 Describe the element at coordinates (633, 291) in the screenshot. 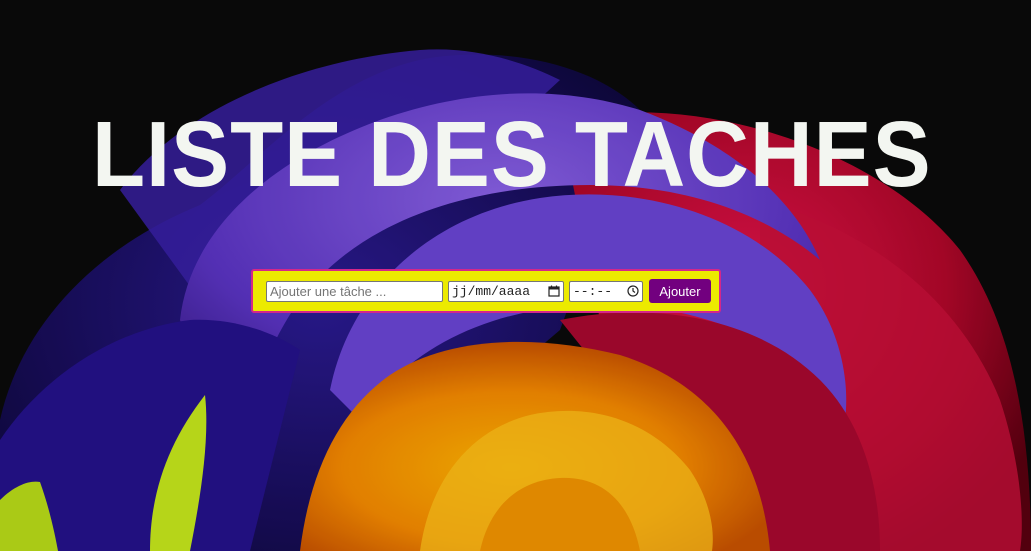

I see `clock-icon` at that location.